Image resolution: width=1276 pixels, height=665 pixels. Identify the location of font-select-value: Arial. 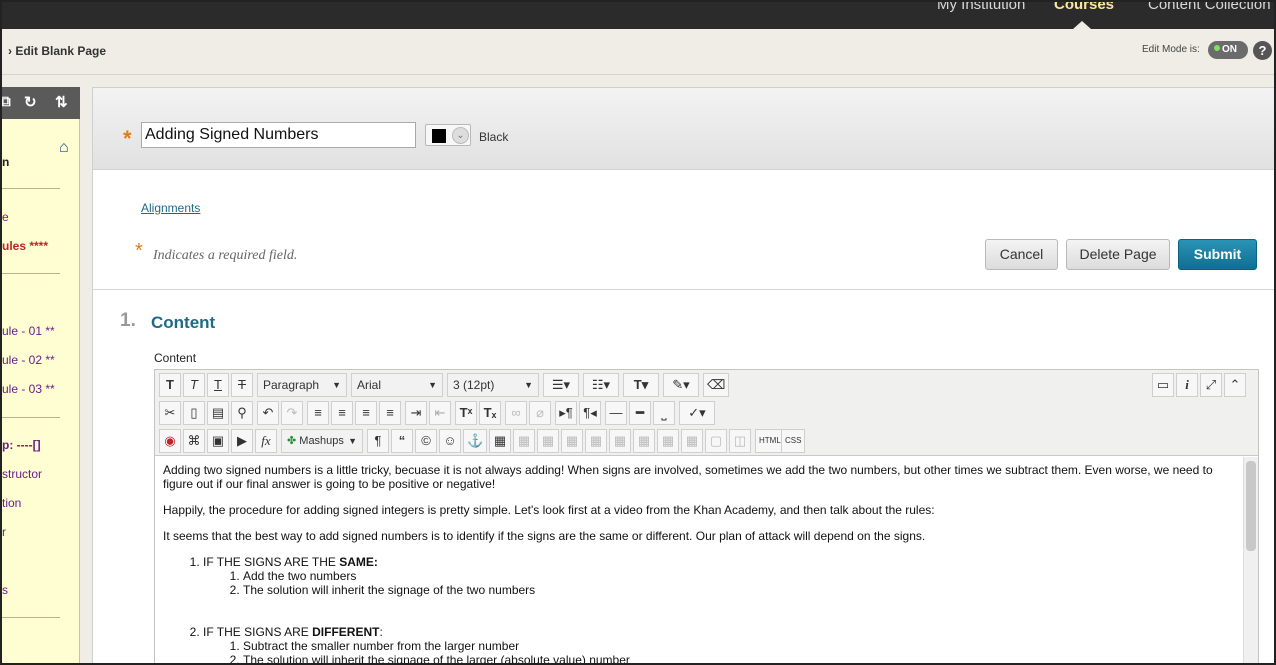
(369, 385).